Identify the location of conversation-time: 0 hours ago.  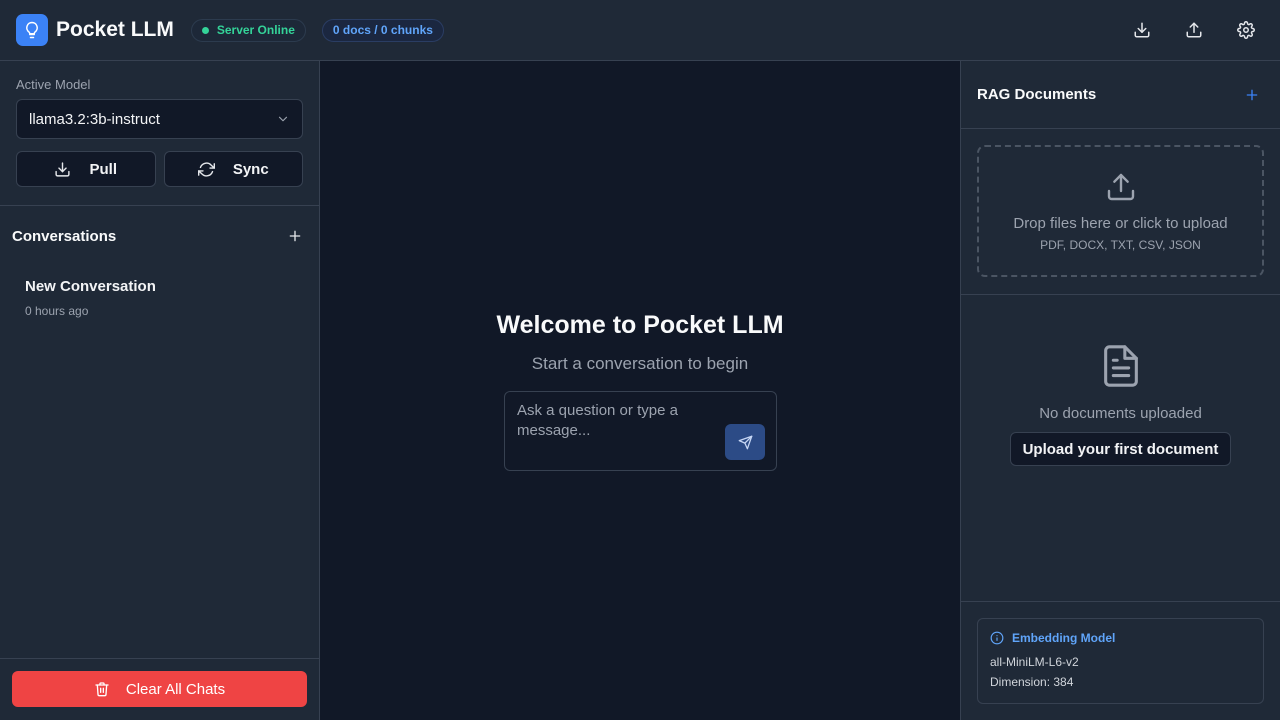
(57, 311).